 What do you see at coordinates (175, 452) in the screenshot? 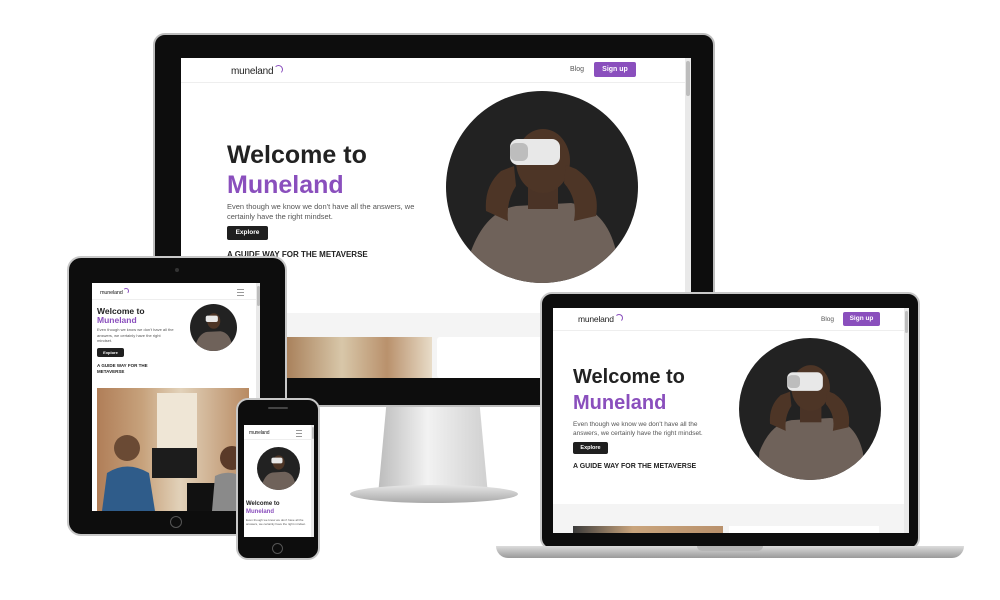
I see `interview-photo` at bounding box center [175, 452].